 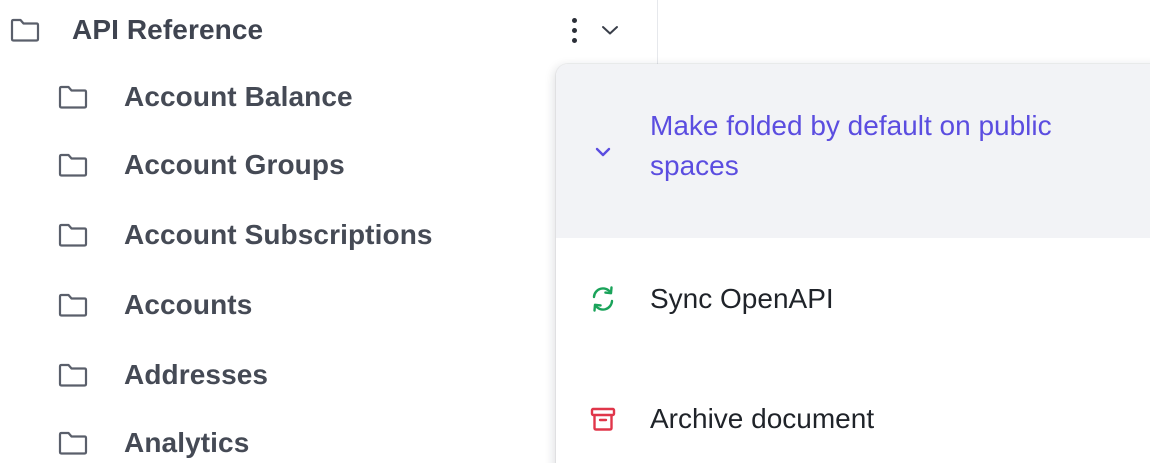 What do you see at coordinates (574, 20) in the screenshot?
I see `kebab-icon` at bounding box center [574, 20].